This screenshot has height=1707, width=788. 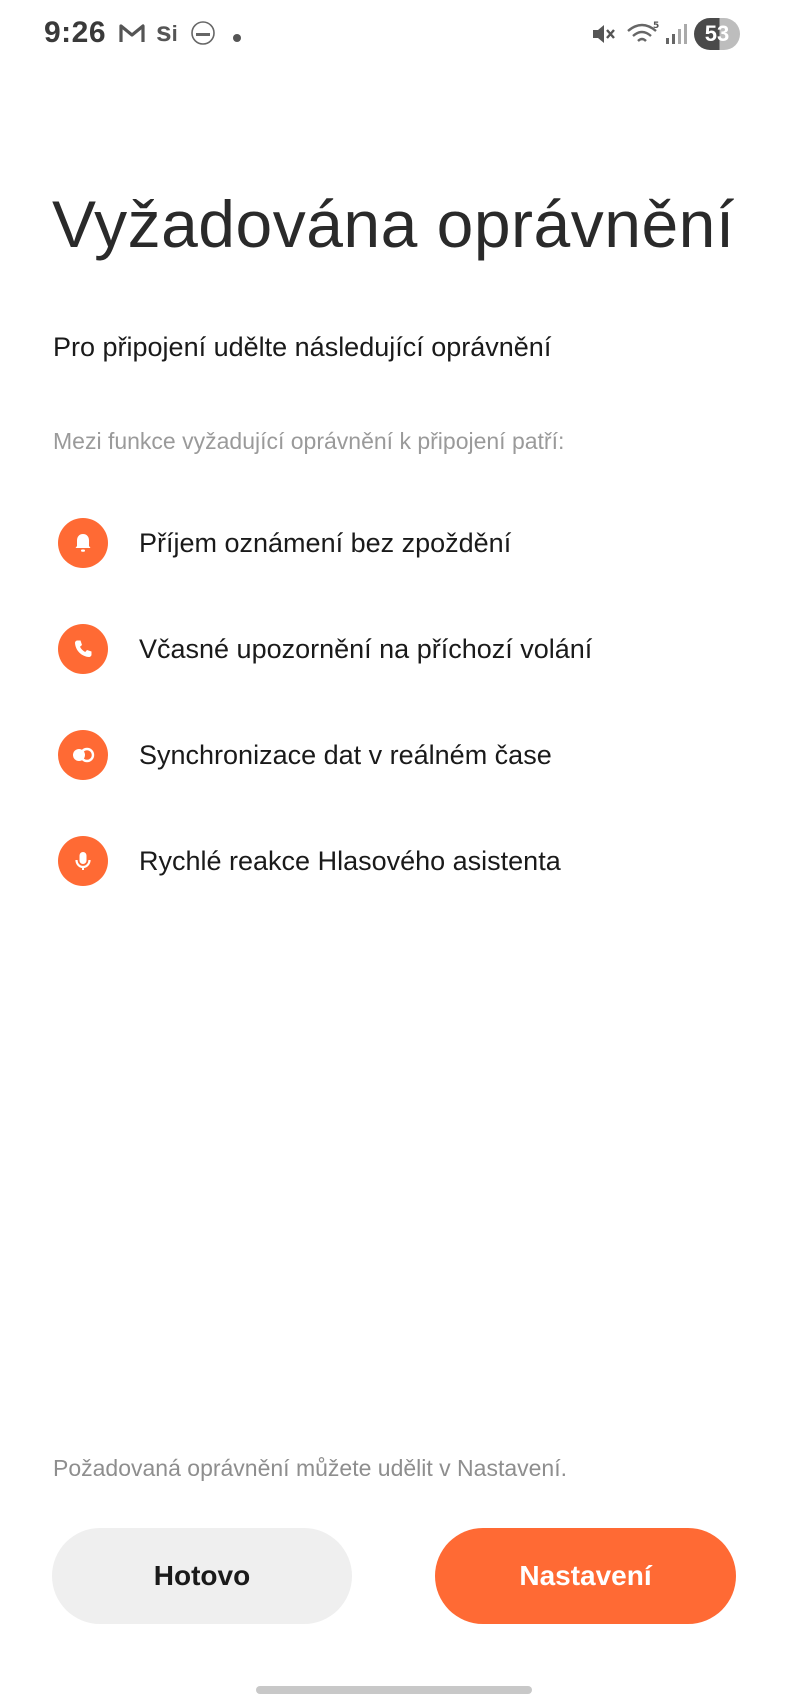 What do you see at coordinates (75, 32) in the screenshot?
I see `status-time: 9:26` at bounding box center [75, 32].